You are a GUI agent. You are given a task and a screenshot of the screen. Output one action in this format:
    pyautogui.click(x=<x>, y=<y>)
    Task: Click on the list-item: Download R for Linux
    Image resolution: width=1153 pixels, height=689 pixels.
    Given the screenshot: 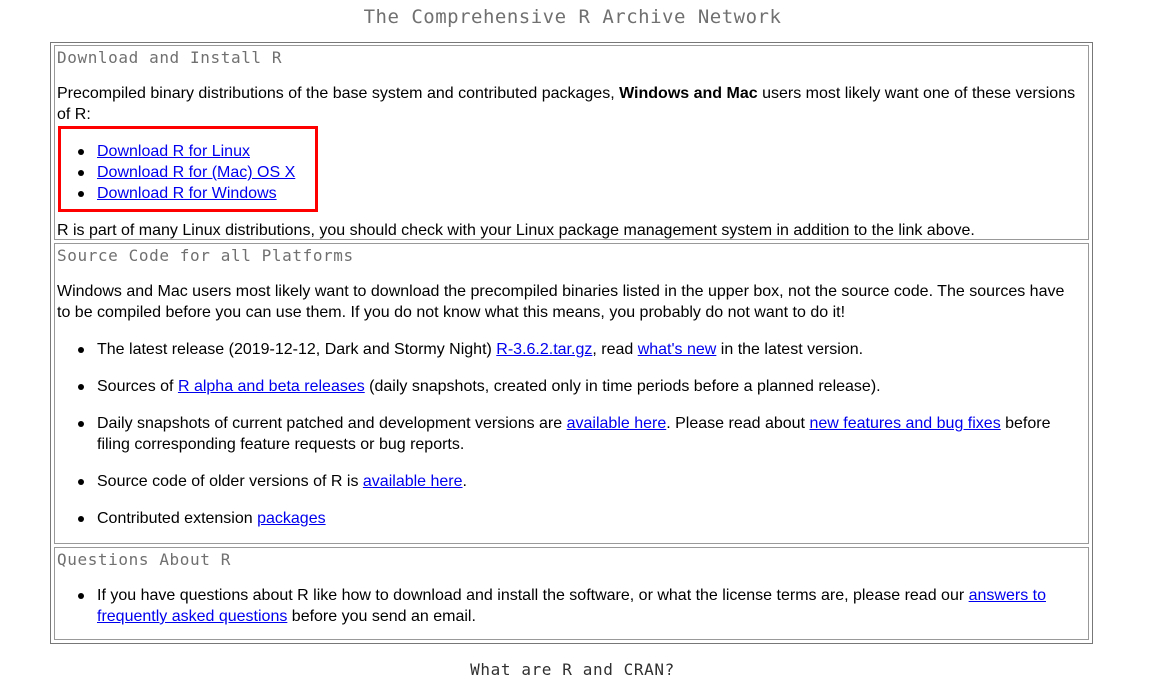 What is the action you would take?
    pyautogui.click(x=582, y=151)
    